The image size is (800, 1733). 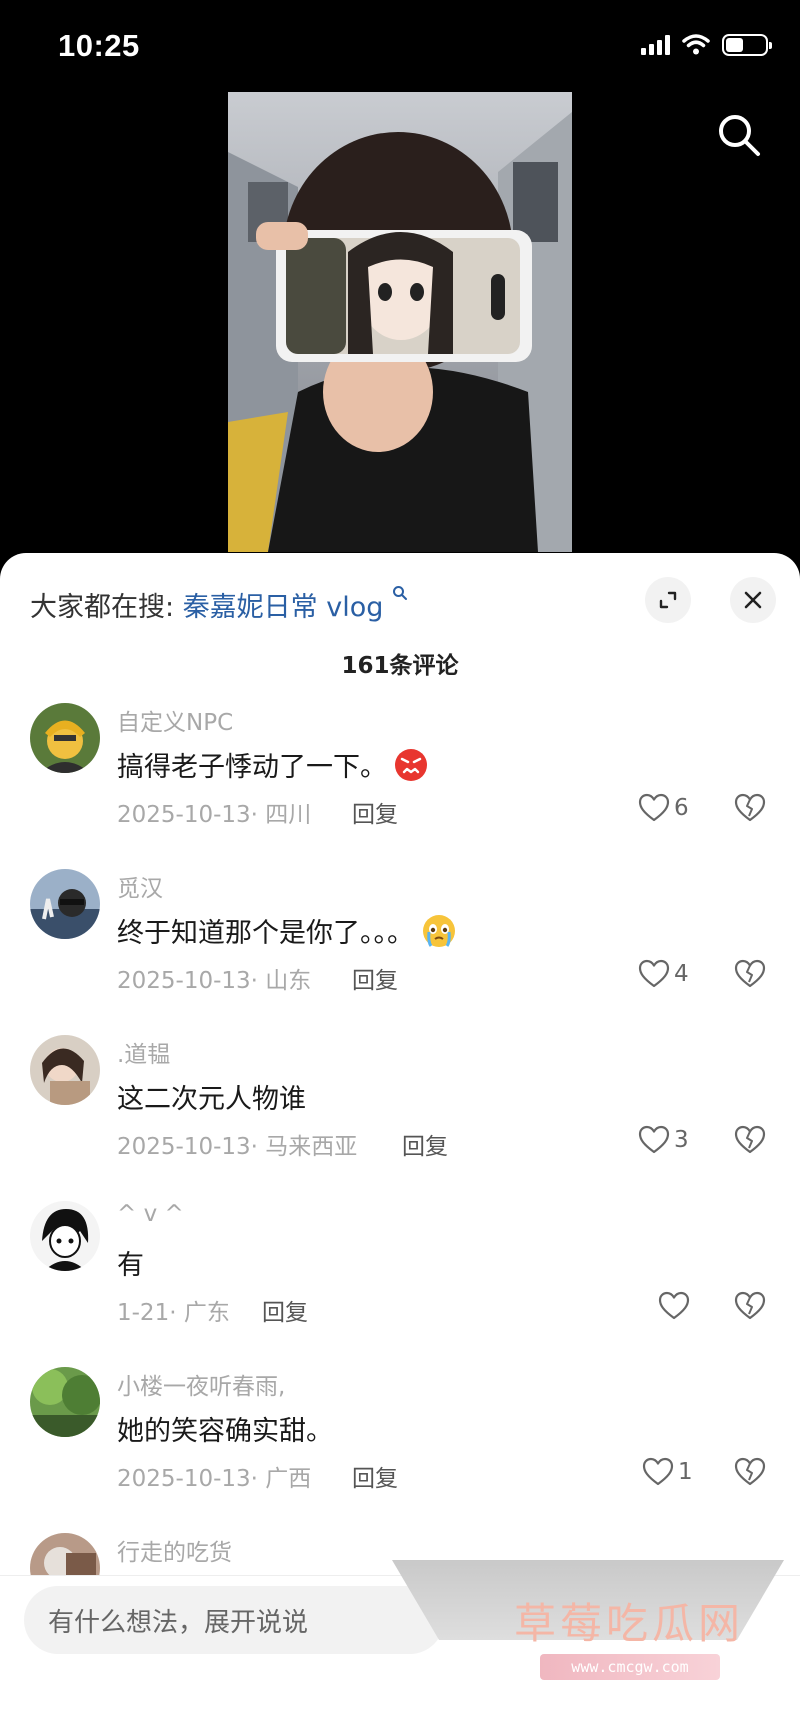 What do you see at coordinates (201, 1384) in the screenshot?
I see `comment-username: 小楼一夜听春雨,` at bounding box center [201, 1384].